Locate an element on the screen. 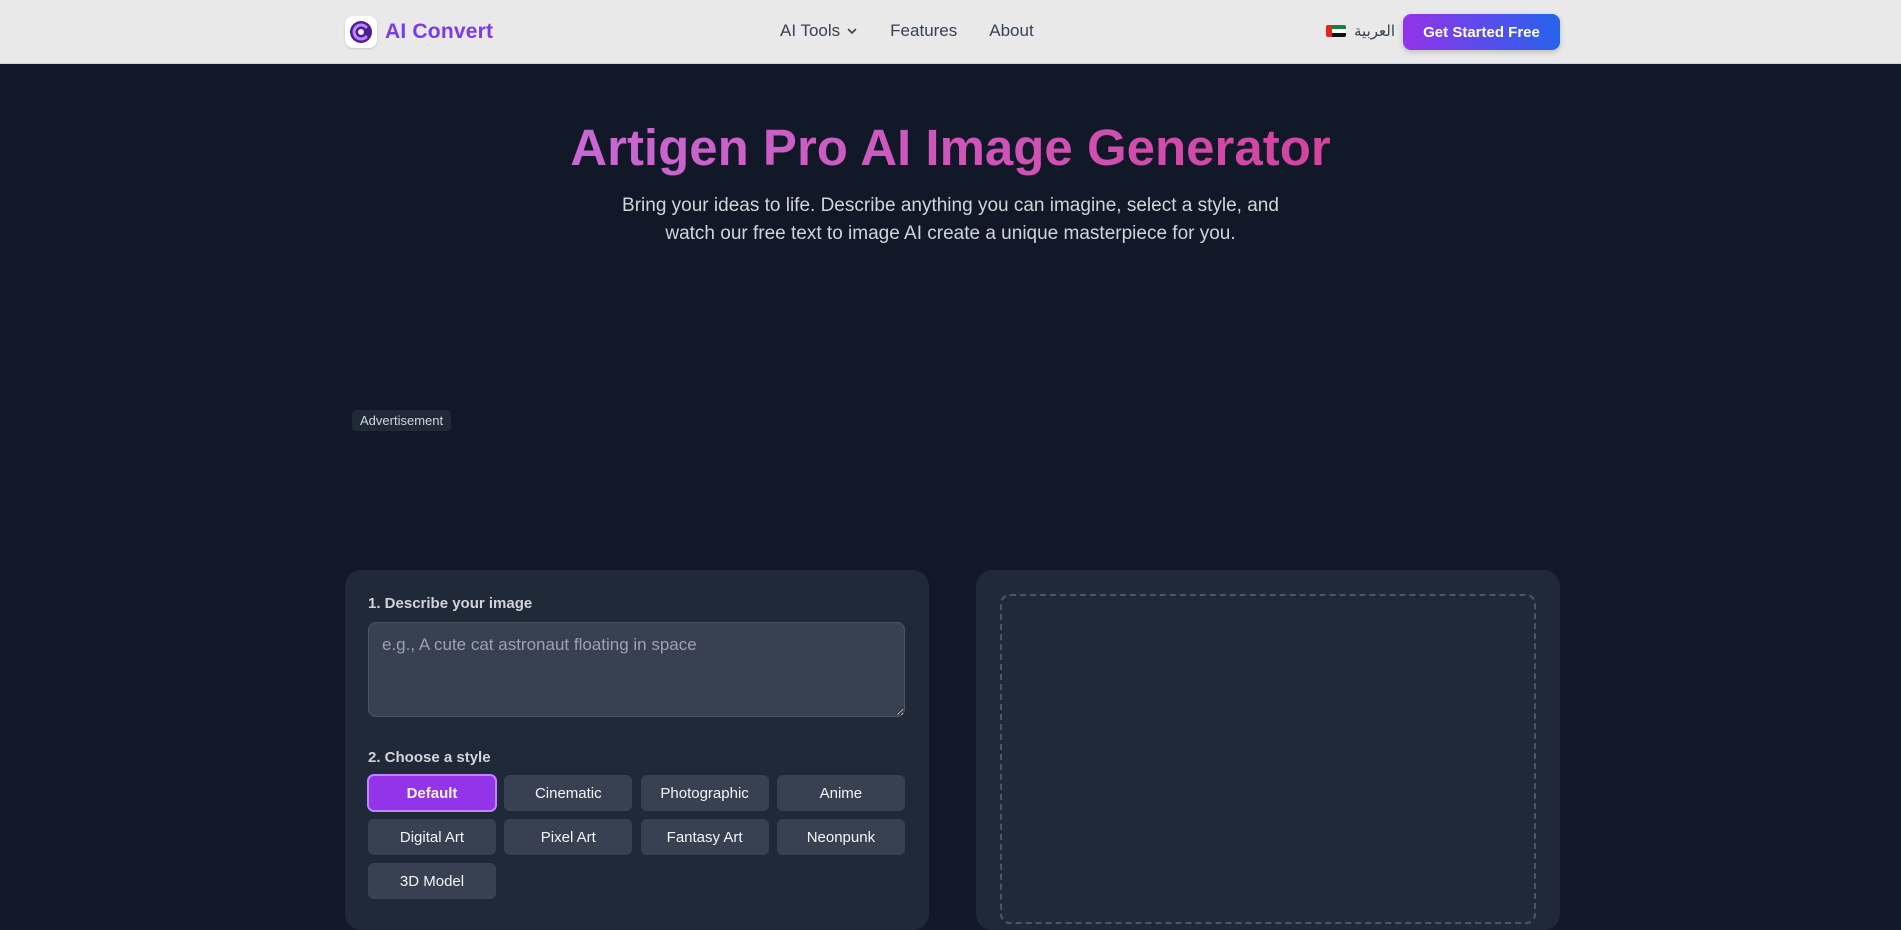 This screenshot has height=930, width=1901. nav-label-about: About is located at coordinates (1011, 31).